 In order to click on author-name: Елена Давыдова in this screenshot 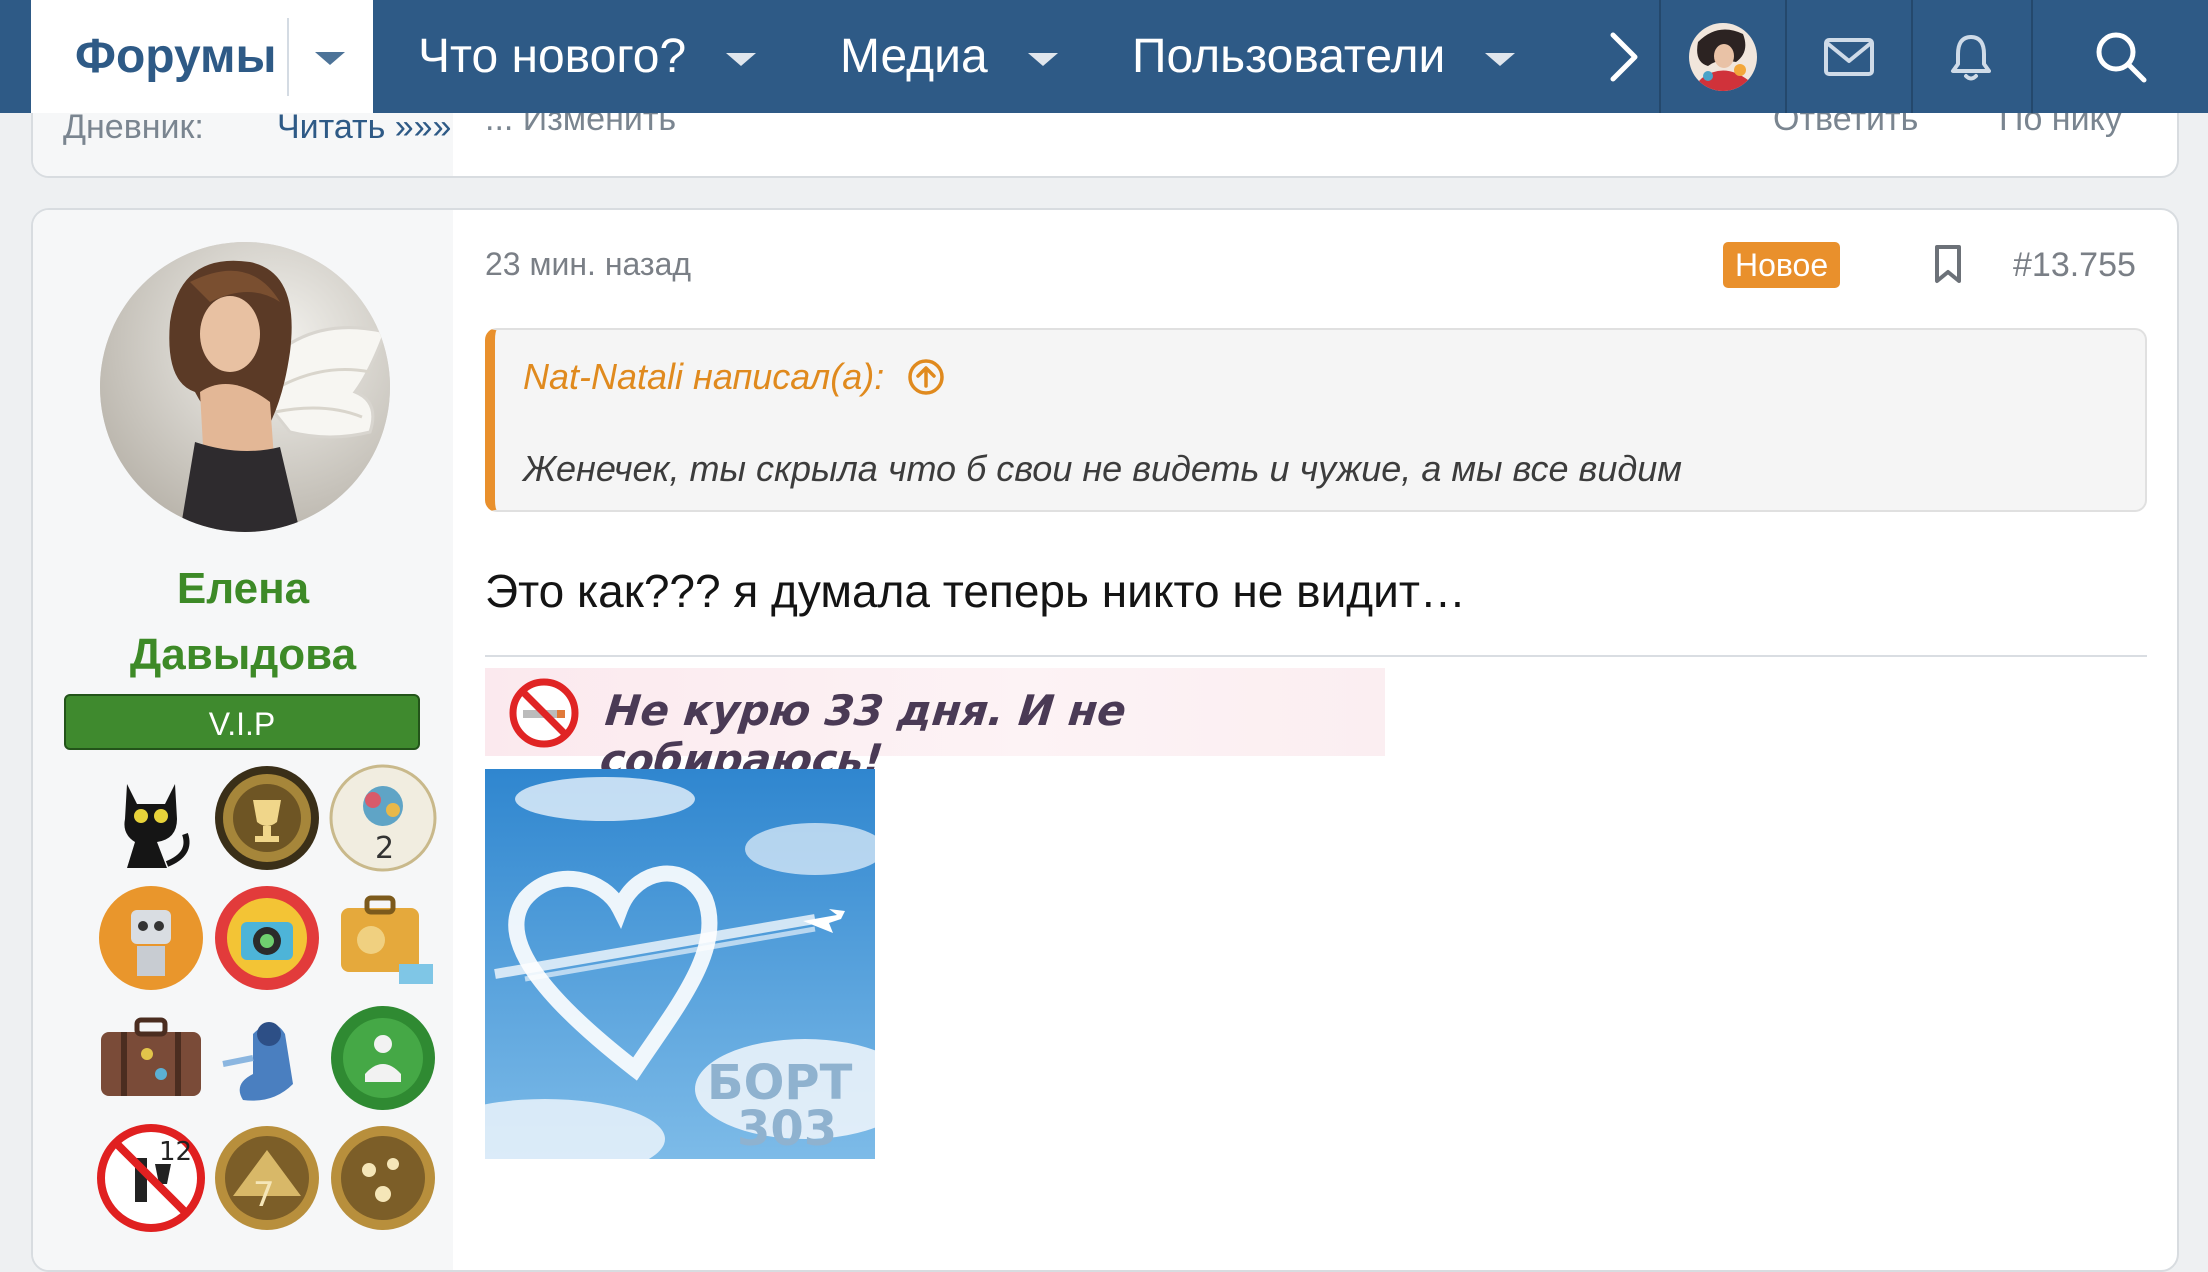, I will do `click(243, 622)`.